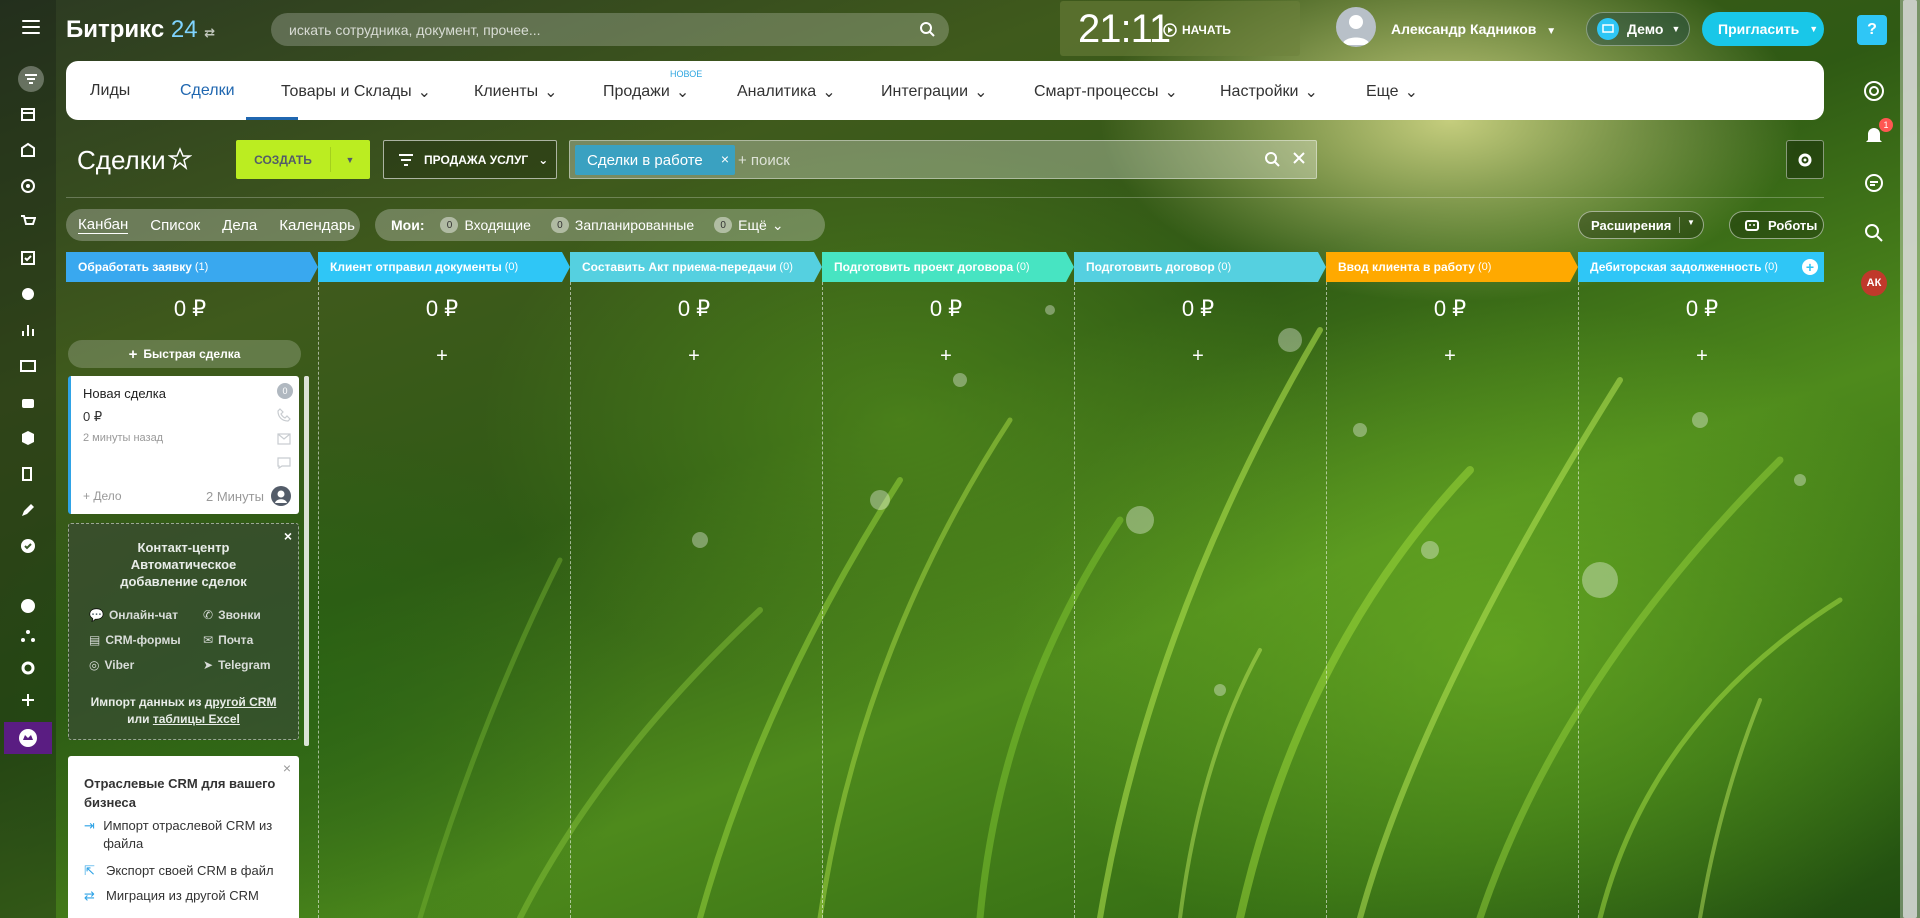 This screenshot has width=1920, height=918. I want to click on sitemap-icon, so click(28, 636).